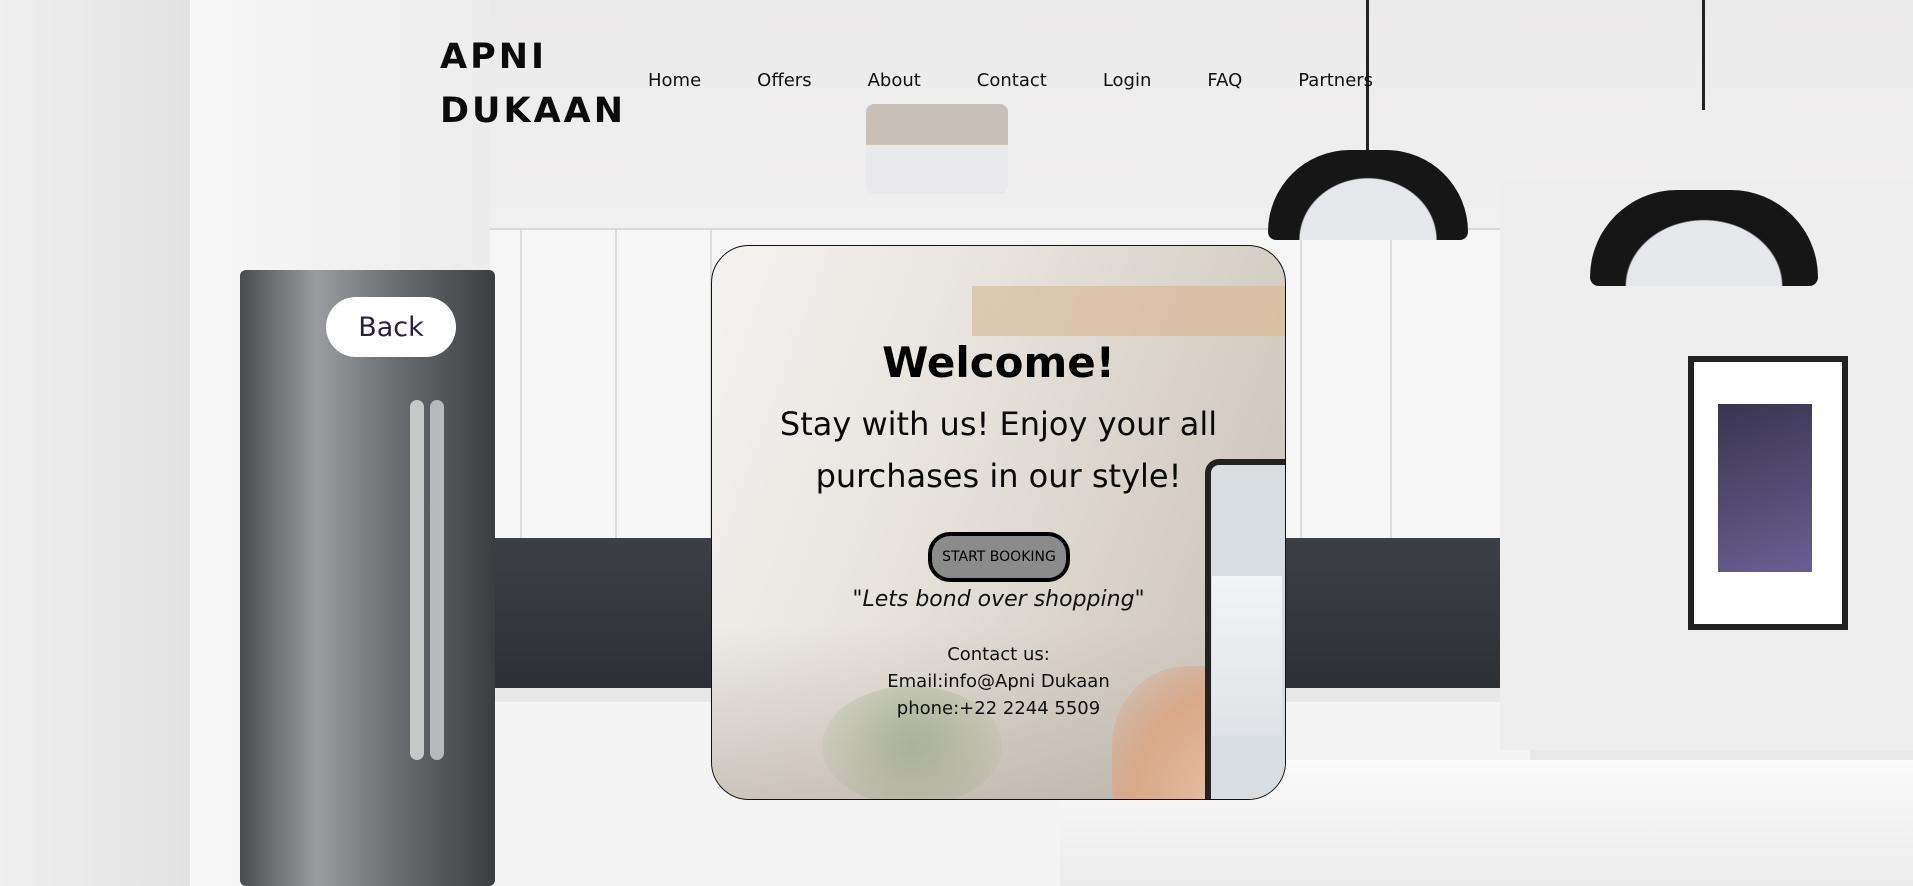  Describe the element at coordinates (784, 80) in the screenshot. I see `nav-offers: Offers` at that location.